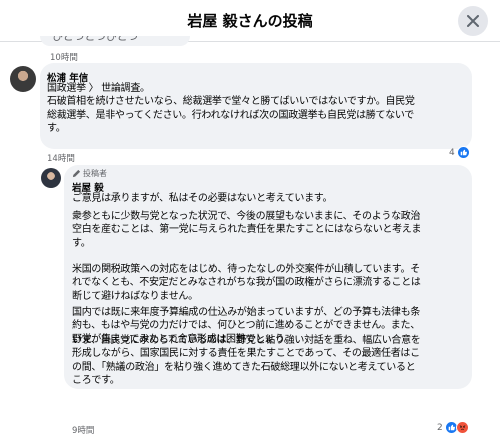 The height and width of the screenshot is (439, 500). What do you see at coordinates (135, 296) in the screenshot?
I see `reply-line: 断じて避けねばなりません。` at bounding box center [135, 296].